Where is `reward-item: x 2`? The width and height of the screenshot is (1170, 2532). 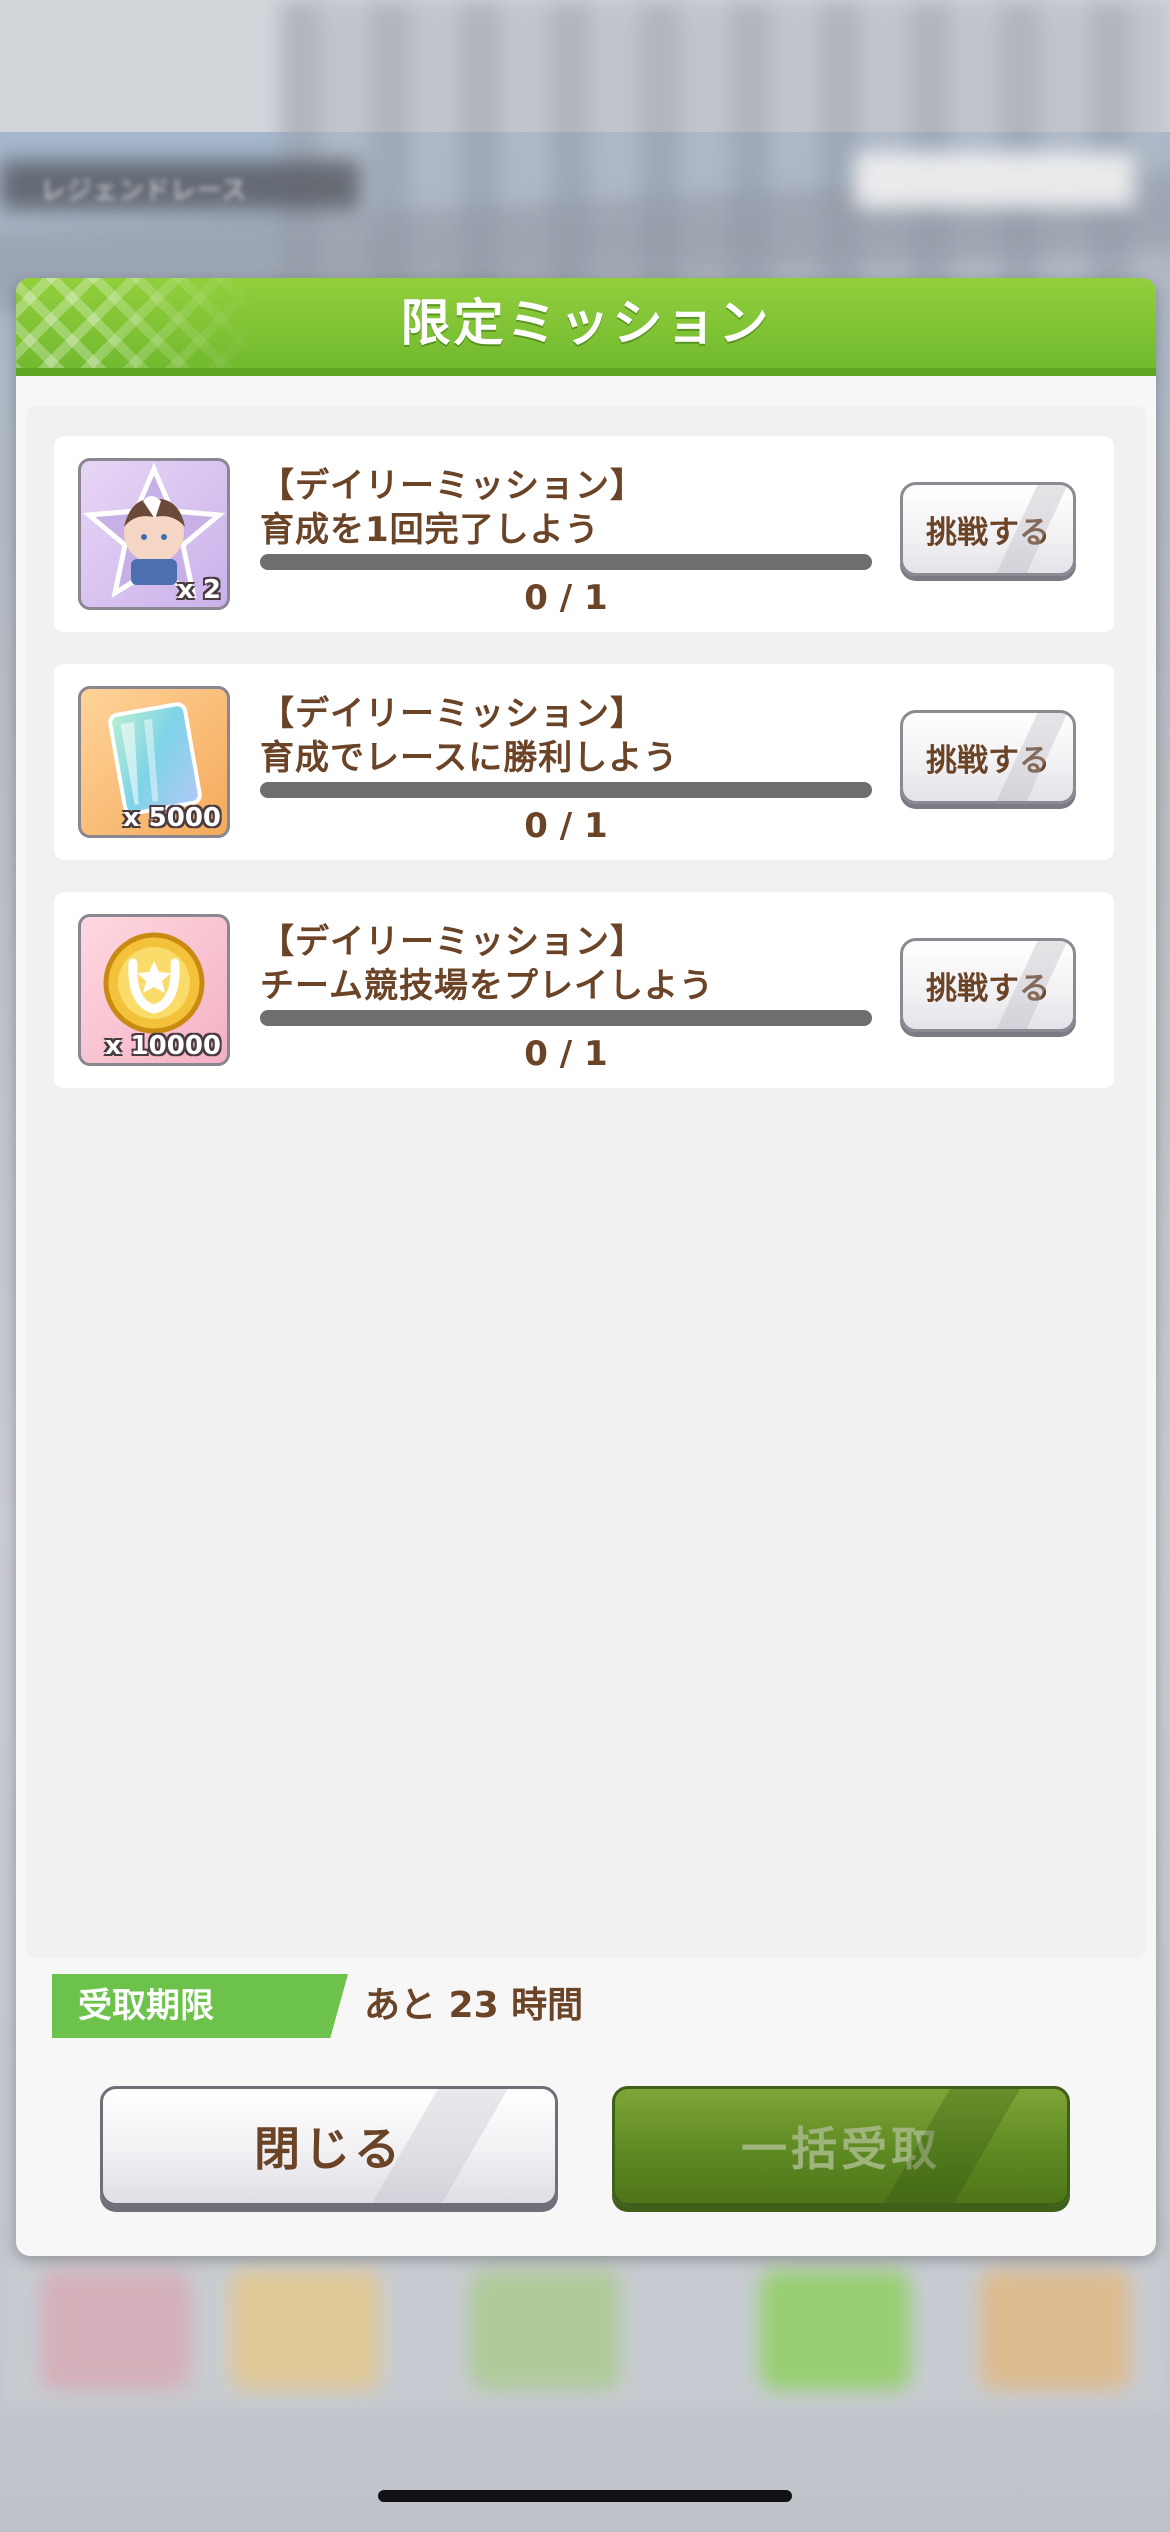
reward-item: x 2 is located at coordinates (154, 534).